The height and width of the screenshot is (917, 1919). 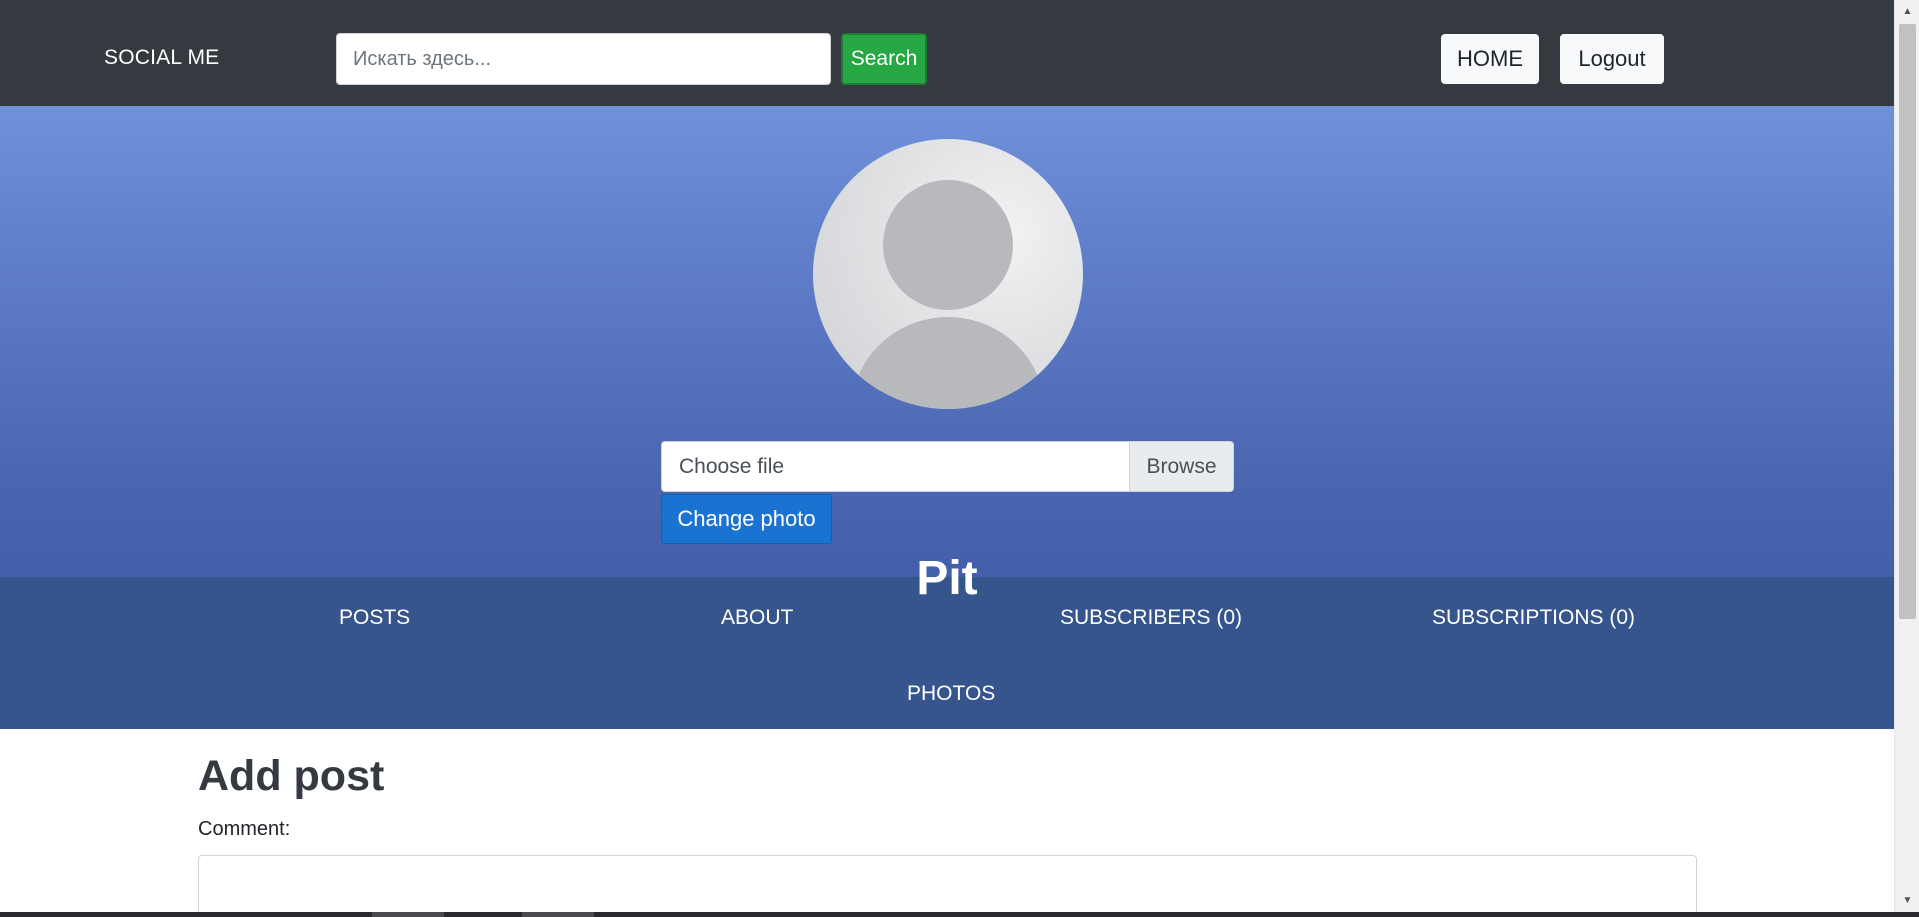 What do you see at coordinates (947, 578) in the screenshot?
I see `profile-name: Pit` at bounding box center [947, 578].